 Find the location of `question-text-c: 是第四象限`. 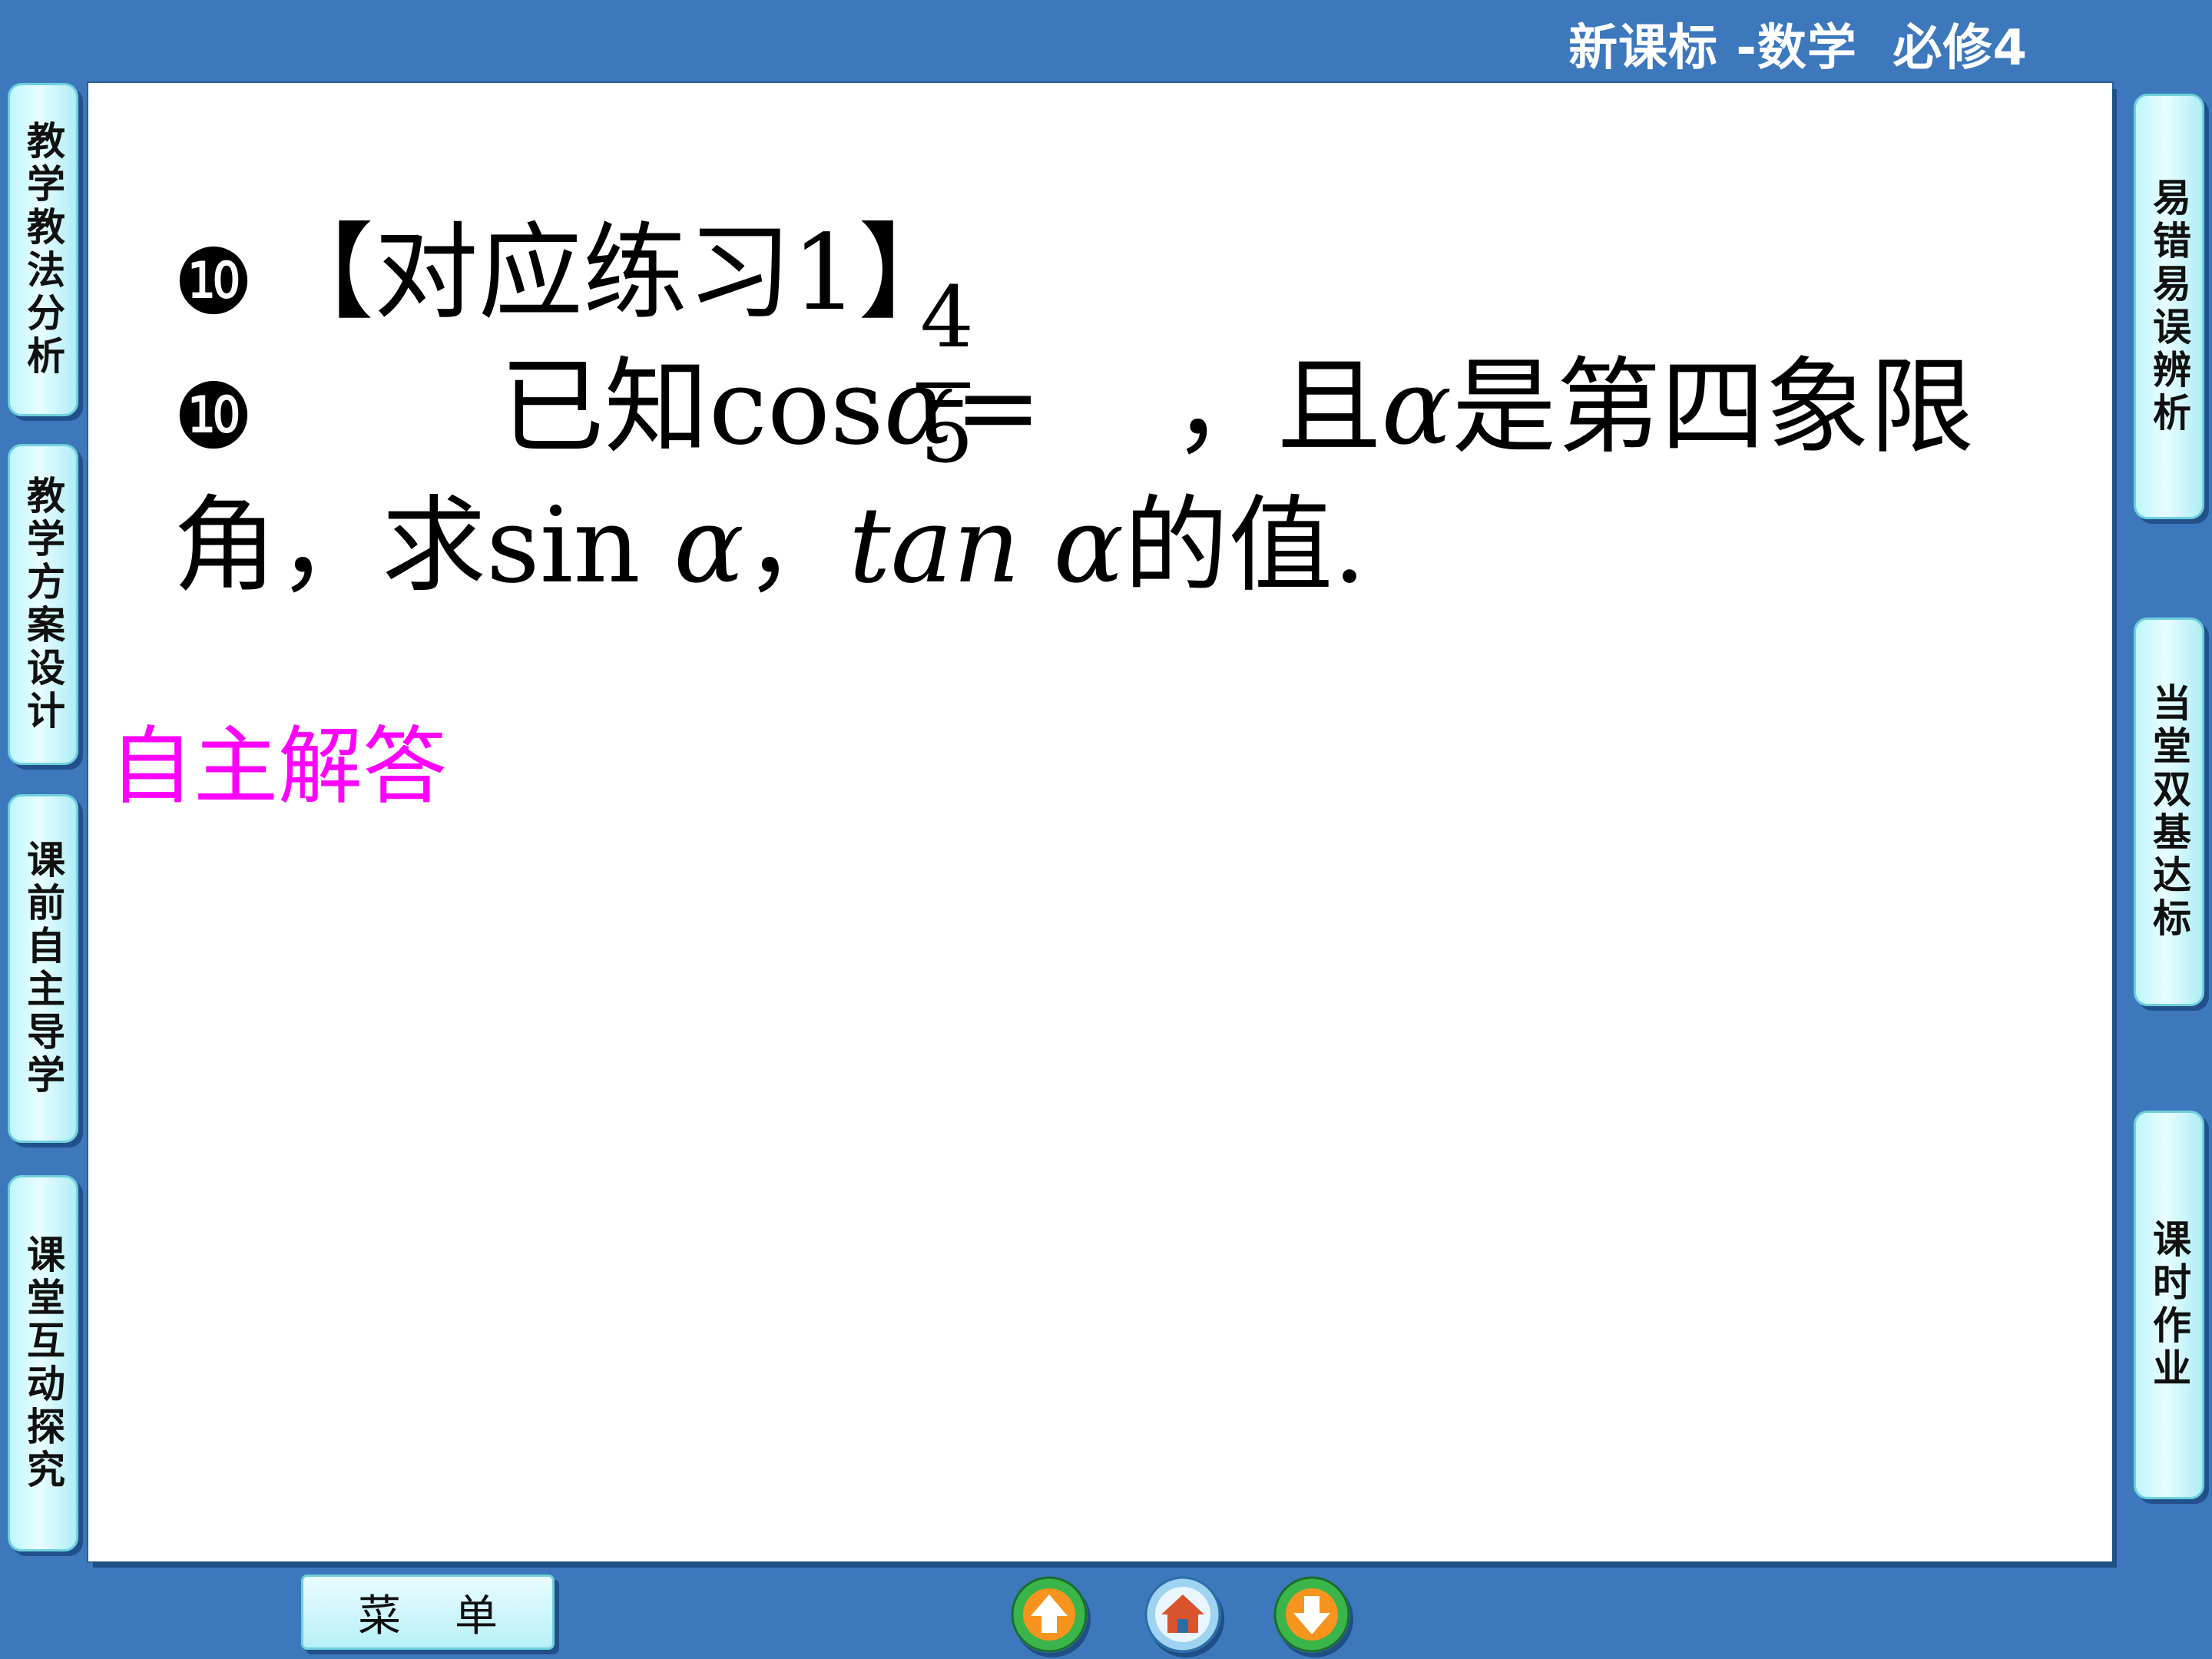

question-text-c: 是第四象限 is located at coordinates (1714, 408).